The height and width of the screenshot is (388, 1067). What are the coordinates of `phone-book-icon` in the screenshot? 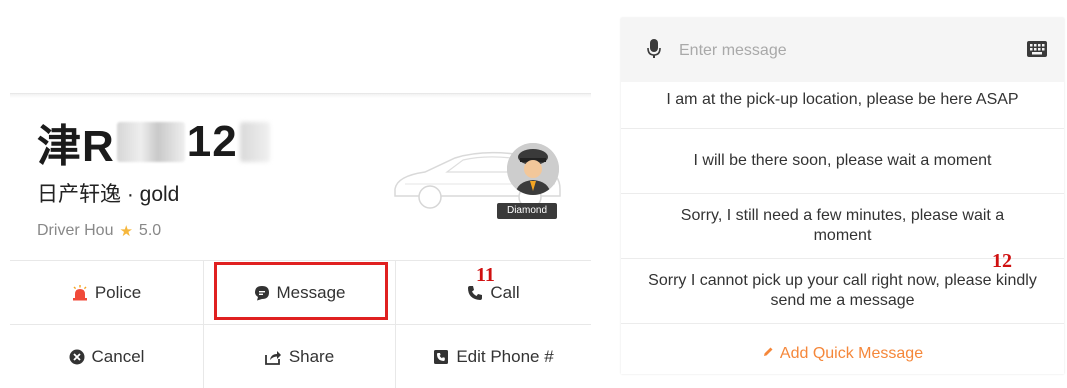 It's located at (441, 357).